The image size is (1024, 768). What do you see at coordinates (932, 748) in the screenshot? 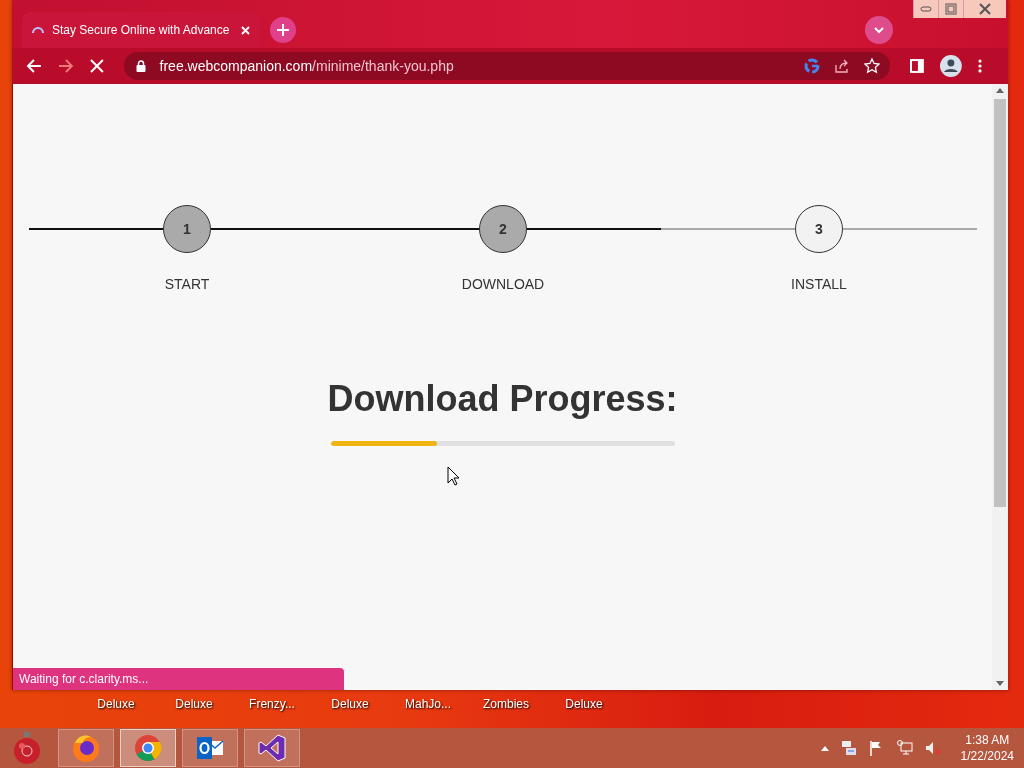
I see `muted-speaker-icon` at bounding box center [932, 748].